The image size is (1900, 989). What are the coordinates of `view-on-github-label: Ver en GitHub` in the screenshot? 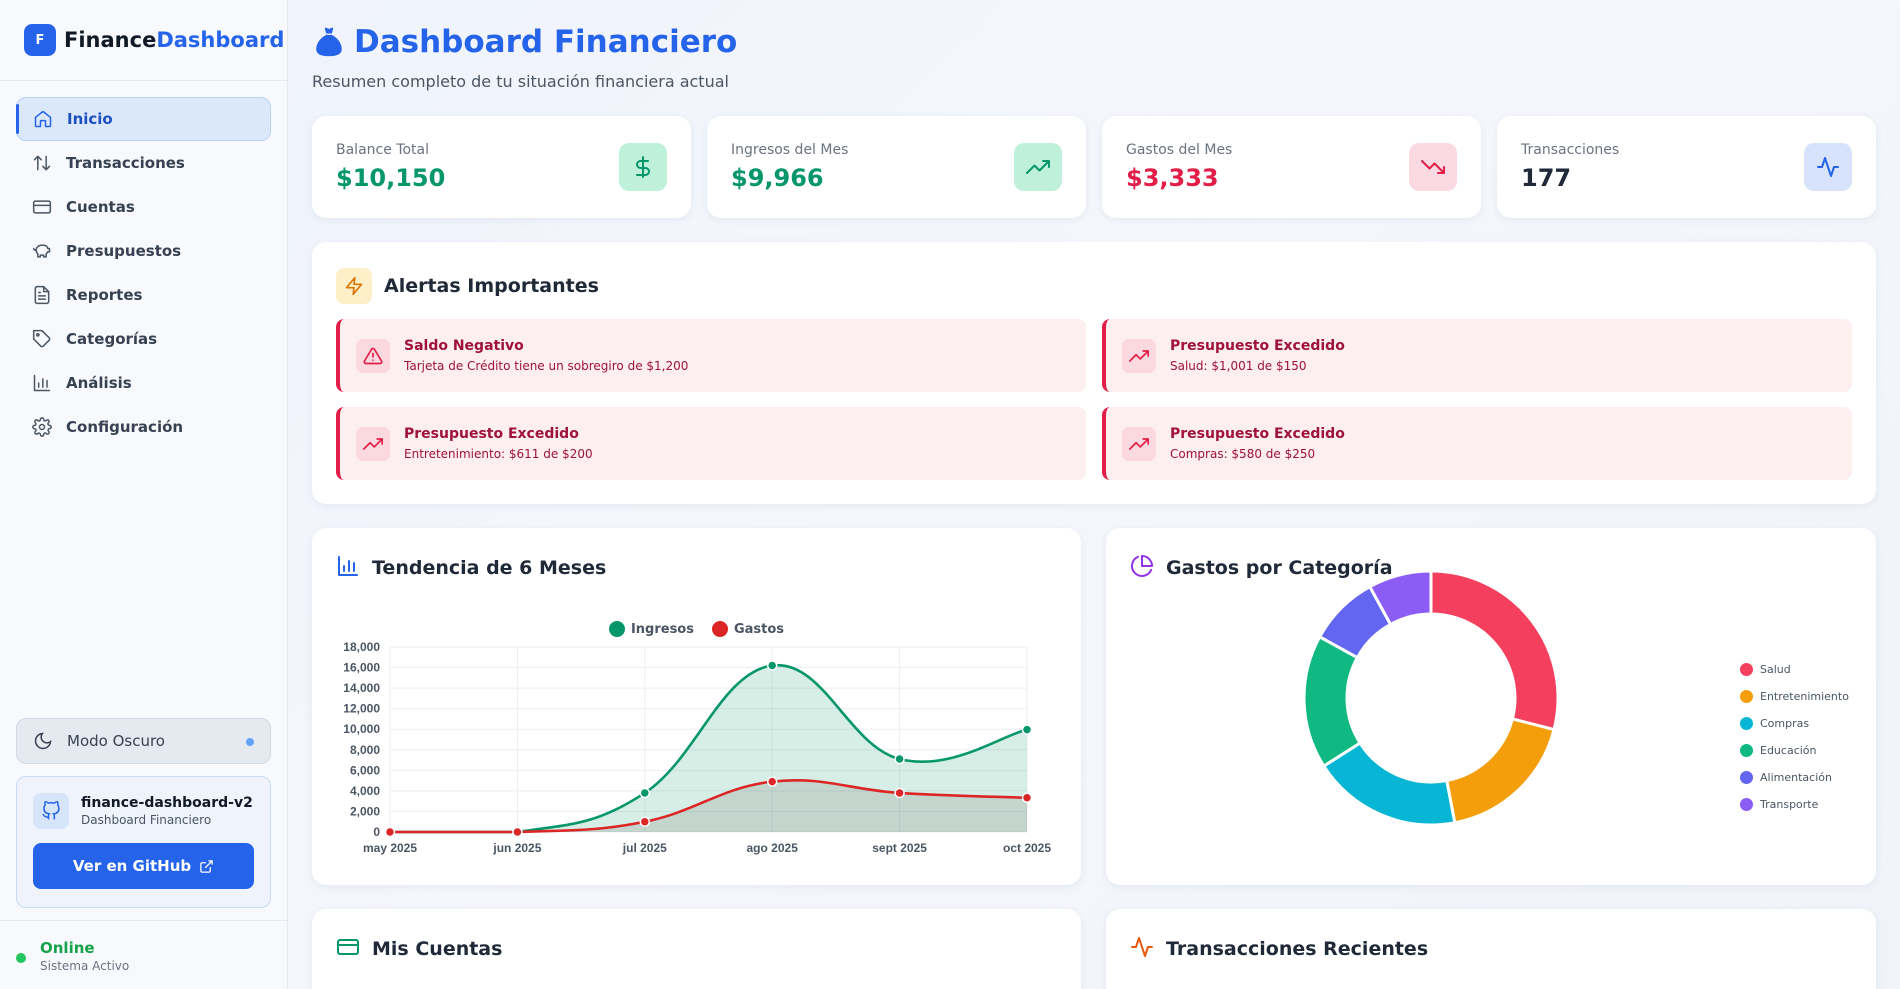 It's located at (132, 866).